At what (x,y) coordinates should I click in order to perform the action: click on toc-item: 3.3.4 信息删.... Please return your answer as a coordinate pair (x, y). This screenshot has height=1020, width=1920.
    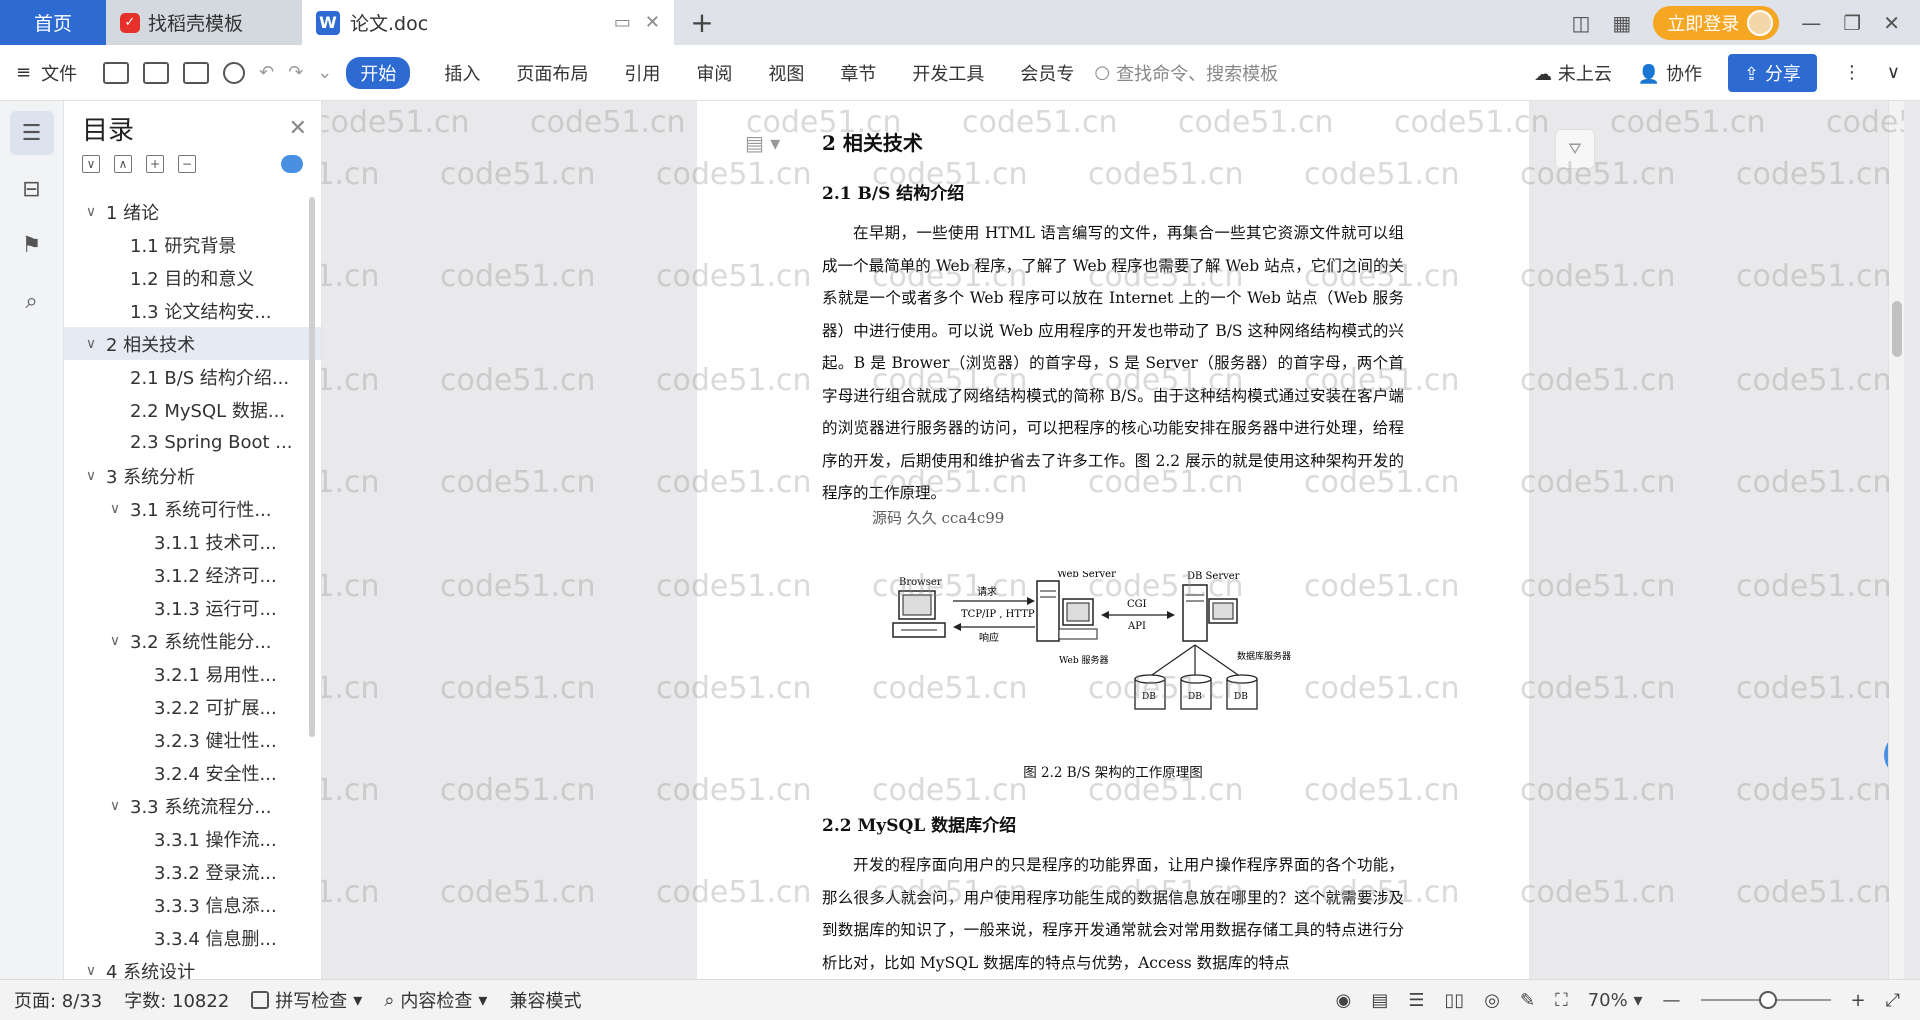
    Looking at the image, I should click on (192, 937).